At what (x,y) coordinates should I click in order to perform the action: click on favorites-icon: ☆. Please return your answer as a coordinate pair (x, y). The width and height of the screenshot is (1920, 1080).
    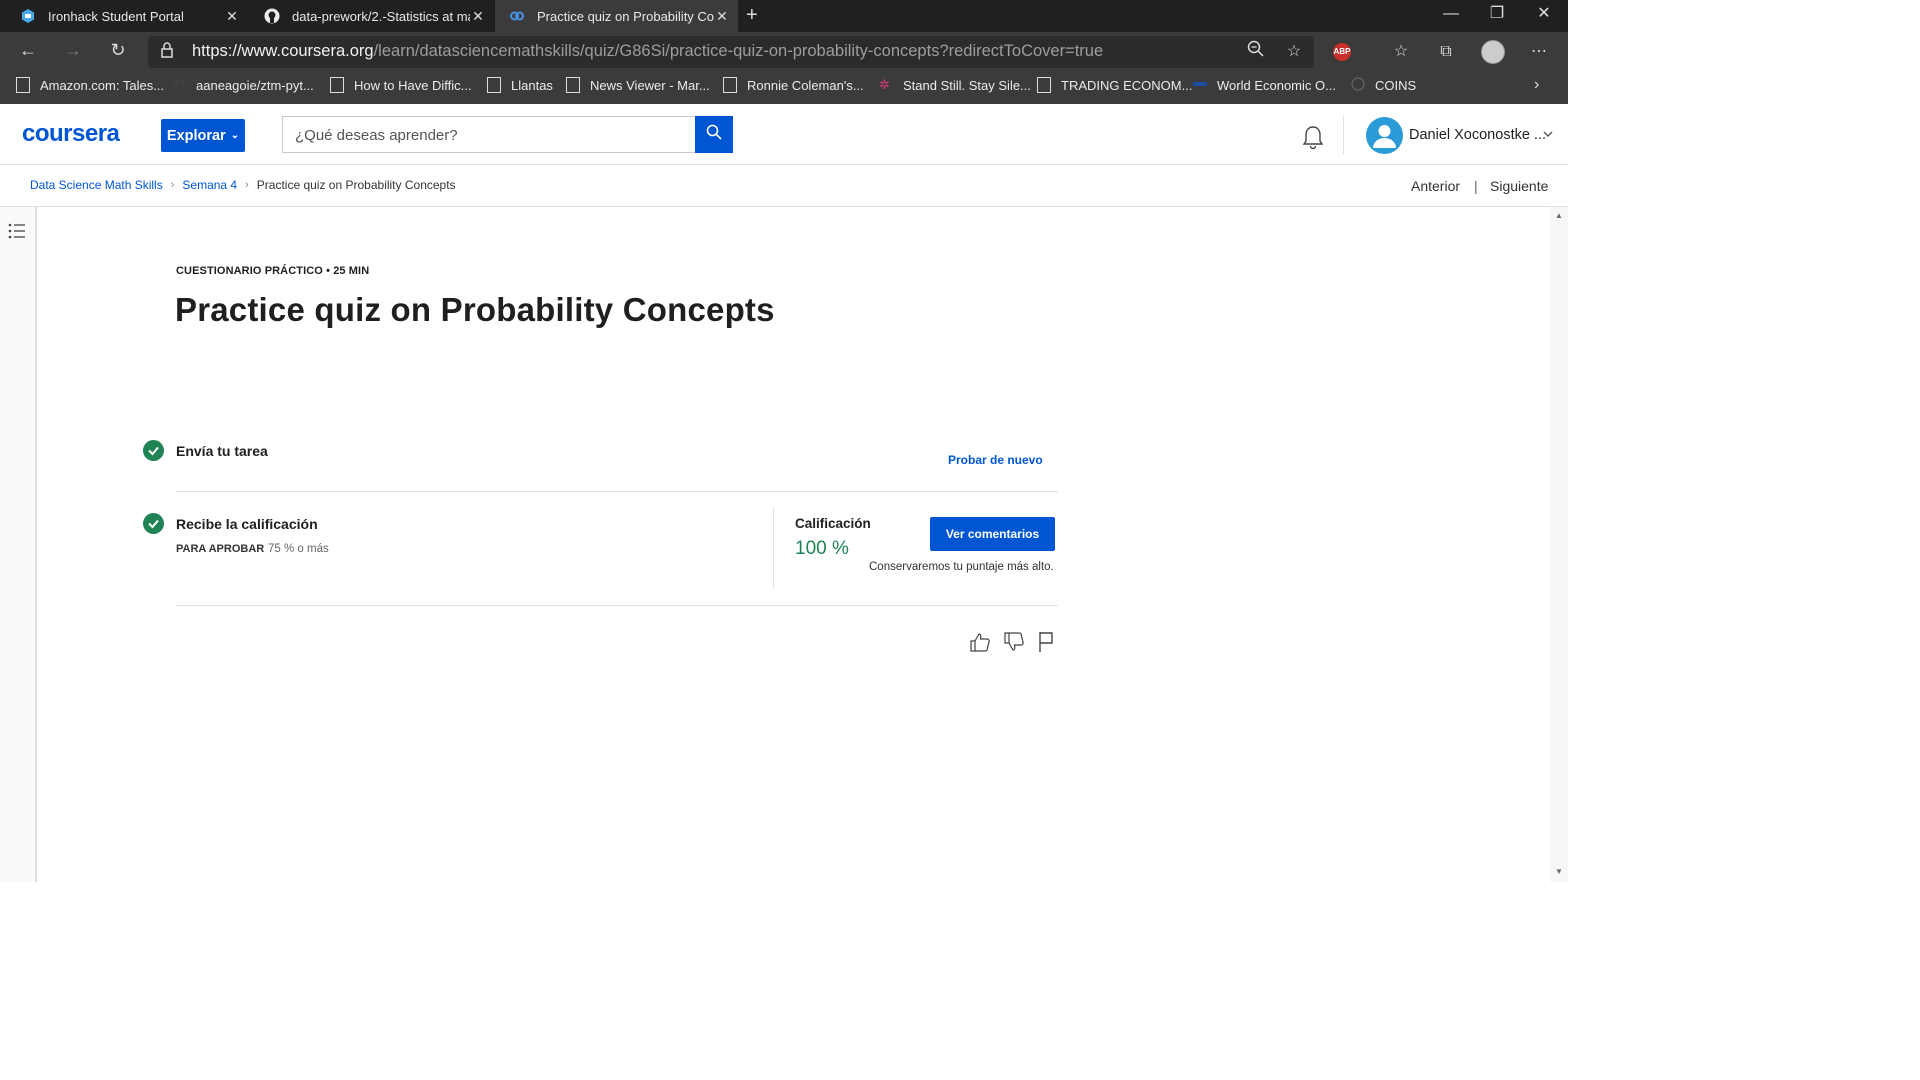
    Looking at the image, I should click on (1401, 52).